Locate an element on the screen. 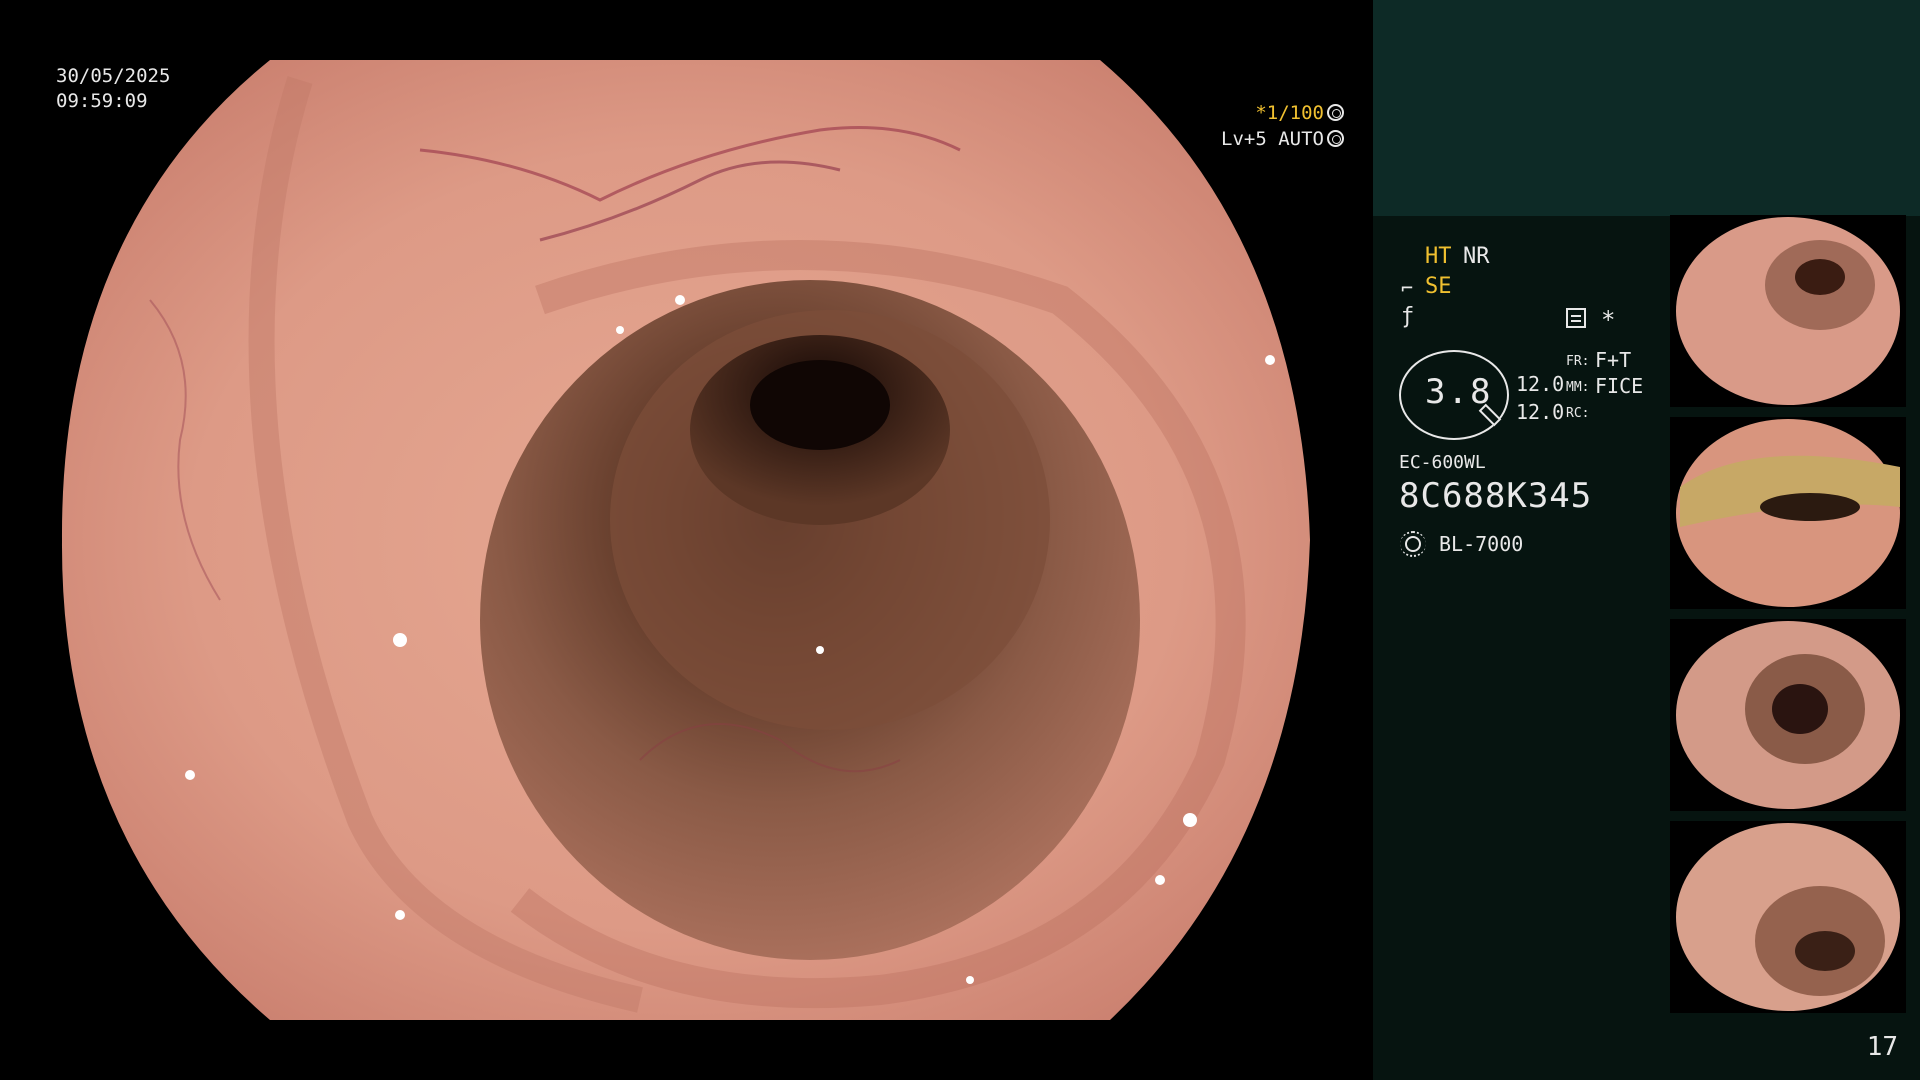  datetime-display: 30/05/2025 09:59:09 is located at coordinates (113, 89).